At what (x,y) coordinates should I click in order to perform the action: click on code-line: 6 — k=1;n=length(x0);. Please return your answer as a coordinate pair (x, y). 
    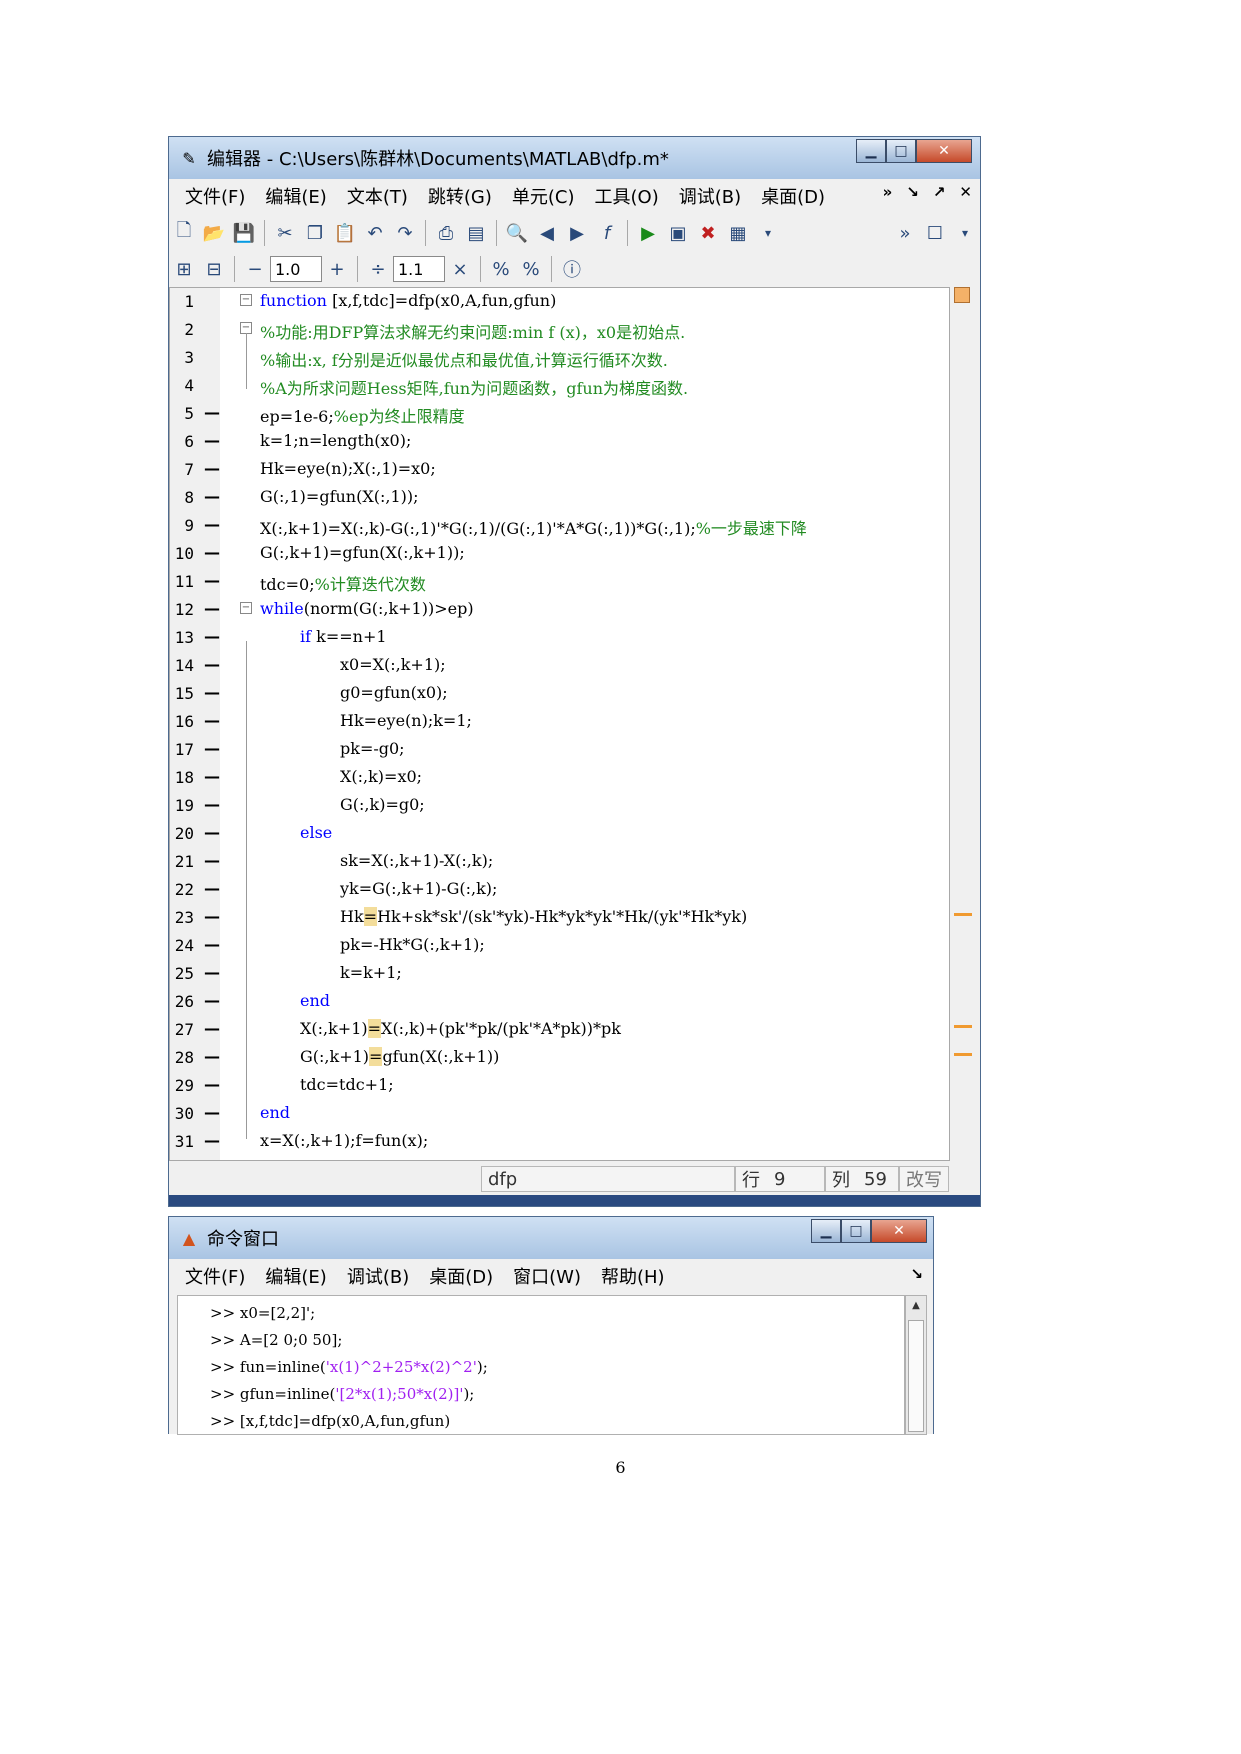
    Looking at the image, I should click on (559, 442).